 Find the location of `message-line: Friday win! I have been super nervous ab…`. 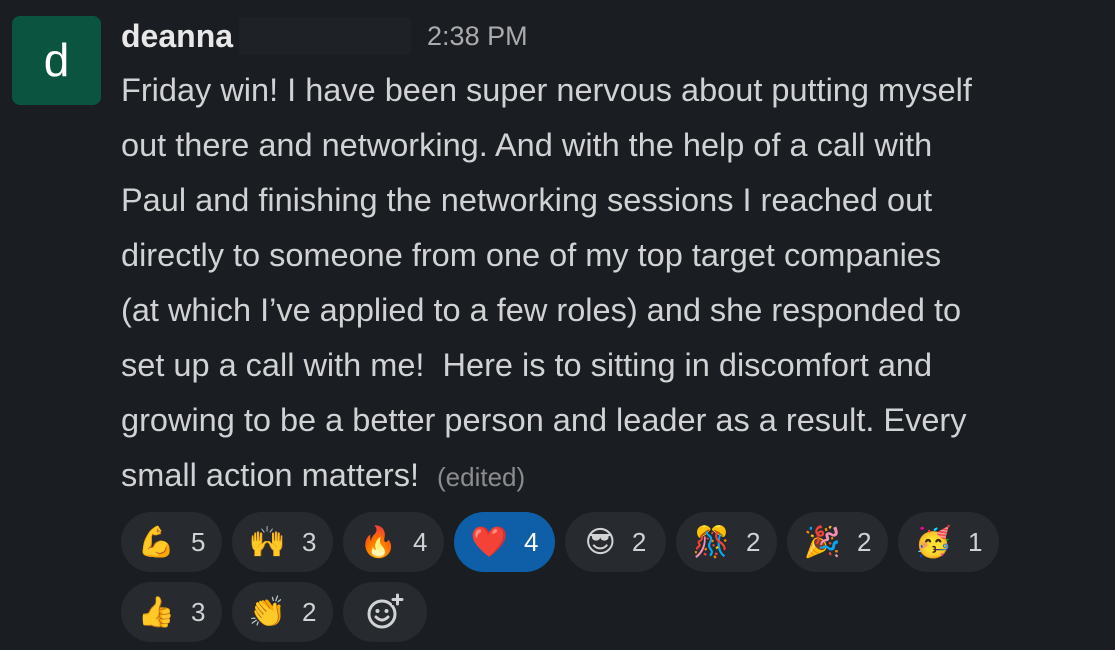

message-line: Friday win! I have been super nervous ab… is located at coordinates (546, 90).